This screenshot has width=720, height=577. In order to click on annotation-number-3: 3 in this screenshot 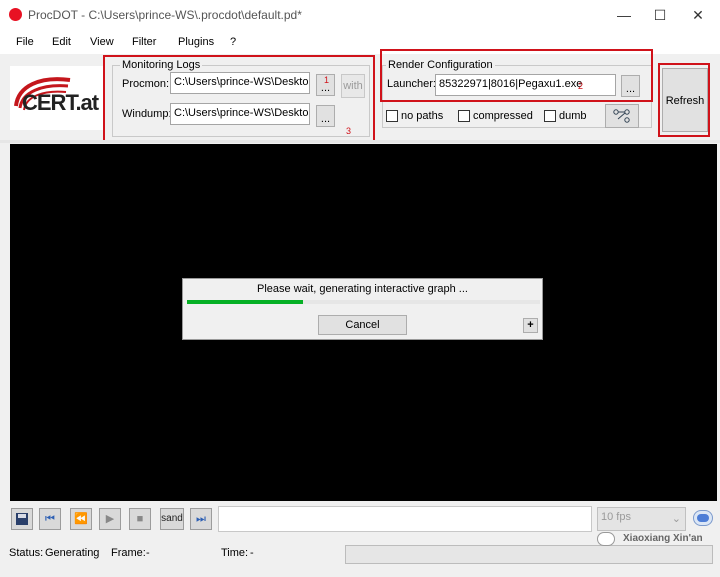, I will do `click(349, 131)`.